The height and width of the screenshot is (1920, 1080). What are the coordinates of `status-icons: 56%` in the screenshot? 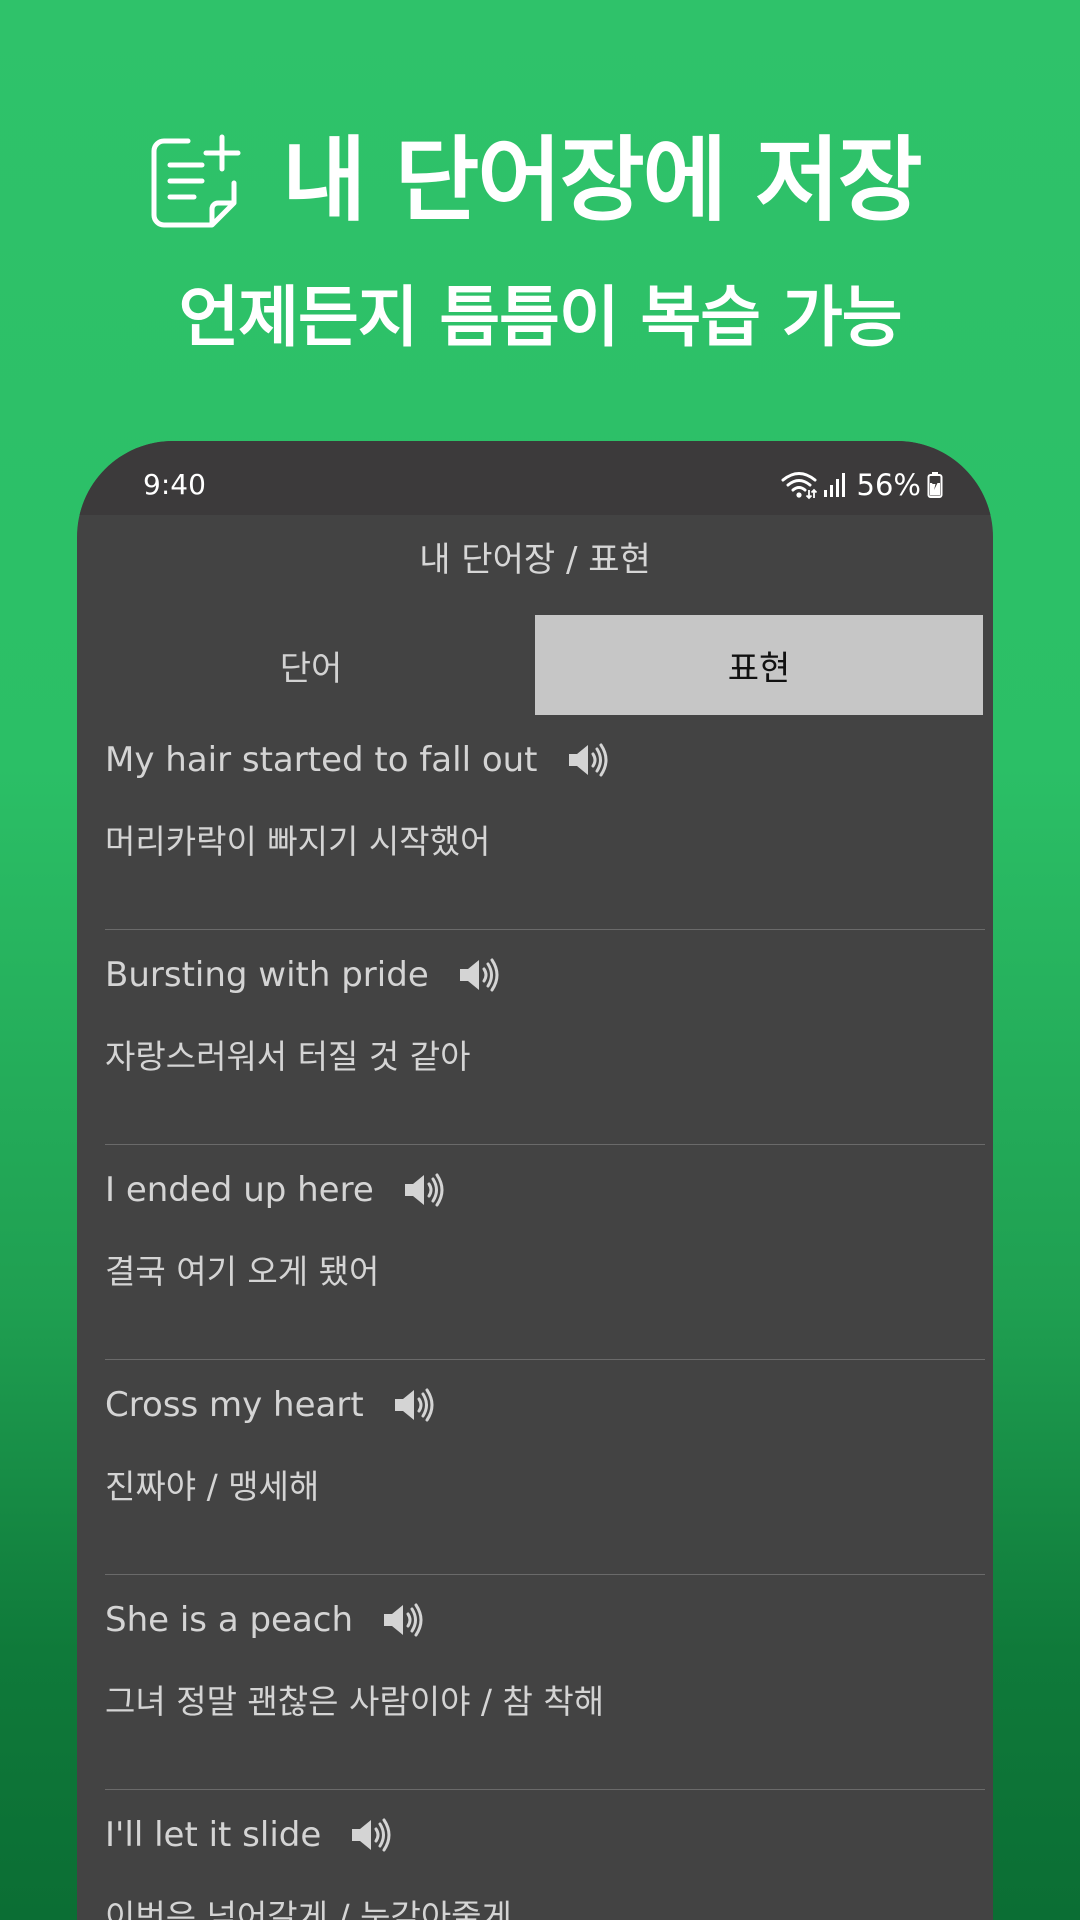 It's located at (862, 485).